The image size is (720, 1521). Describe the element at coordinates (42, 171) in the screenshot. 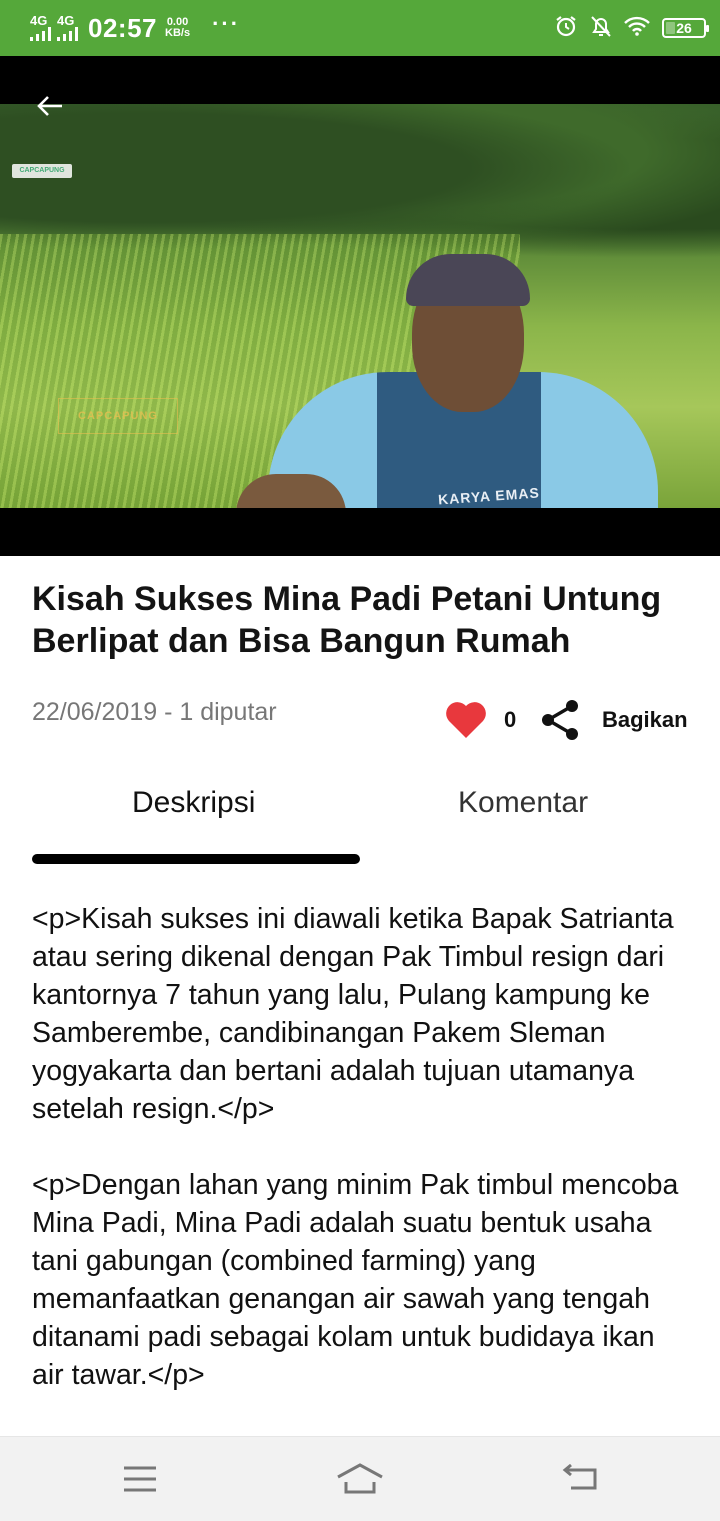

I see `channel-logo: CAPCAPUNG` at that location.